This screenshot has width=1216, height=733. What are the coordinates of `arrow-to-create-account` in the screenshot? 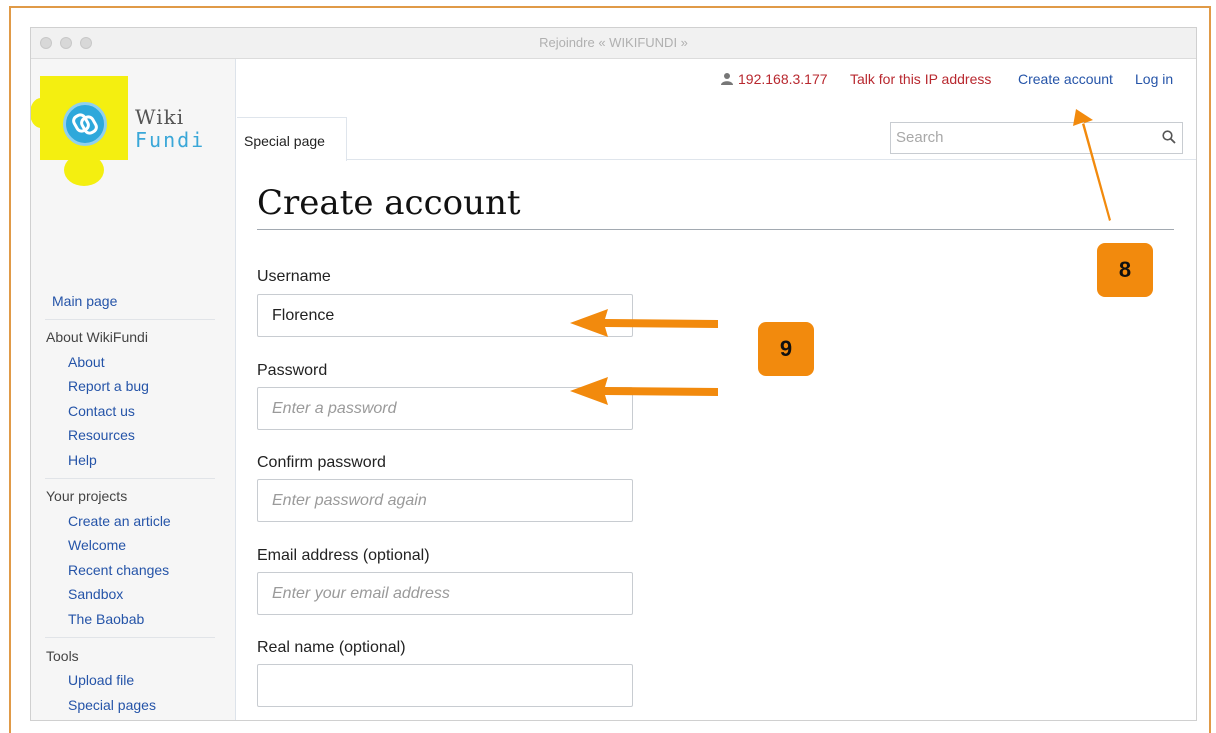 It's located at (1092, 165).